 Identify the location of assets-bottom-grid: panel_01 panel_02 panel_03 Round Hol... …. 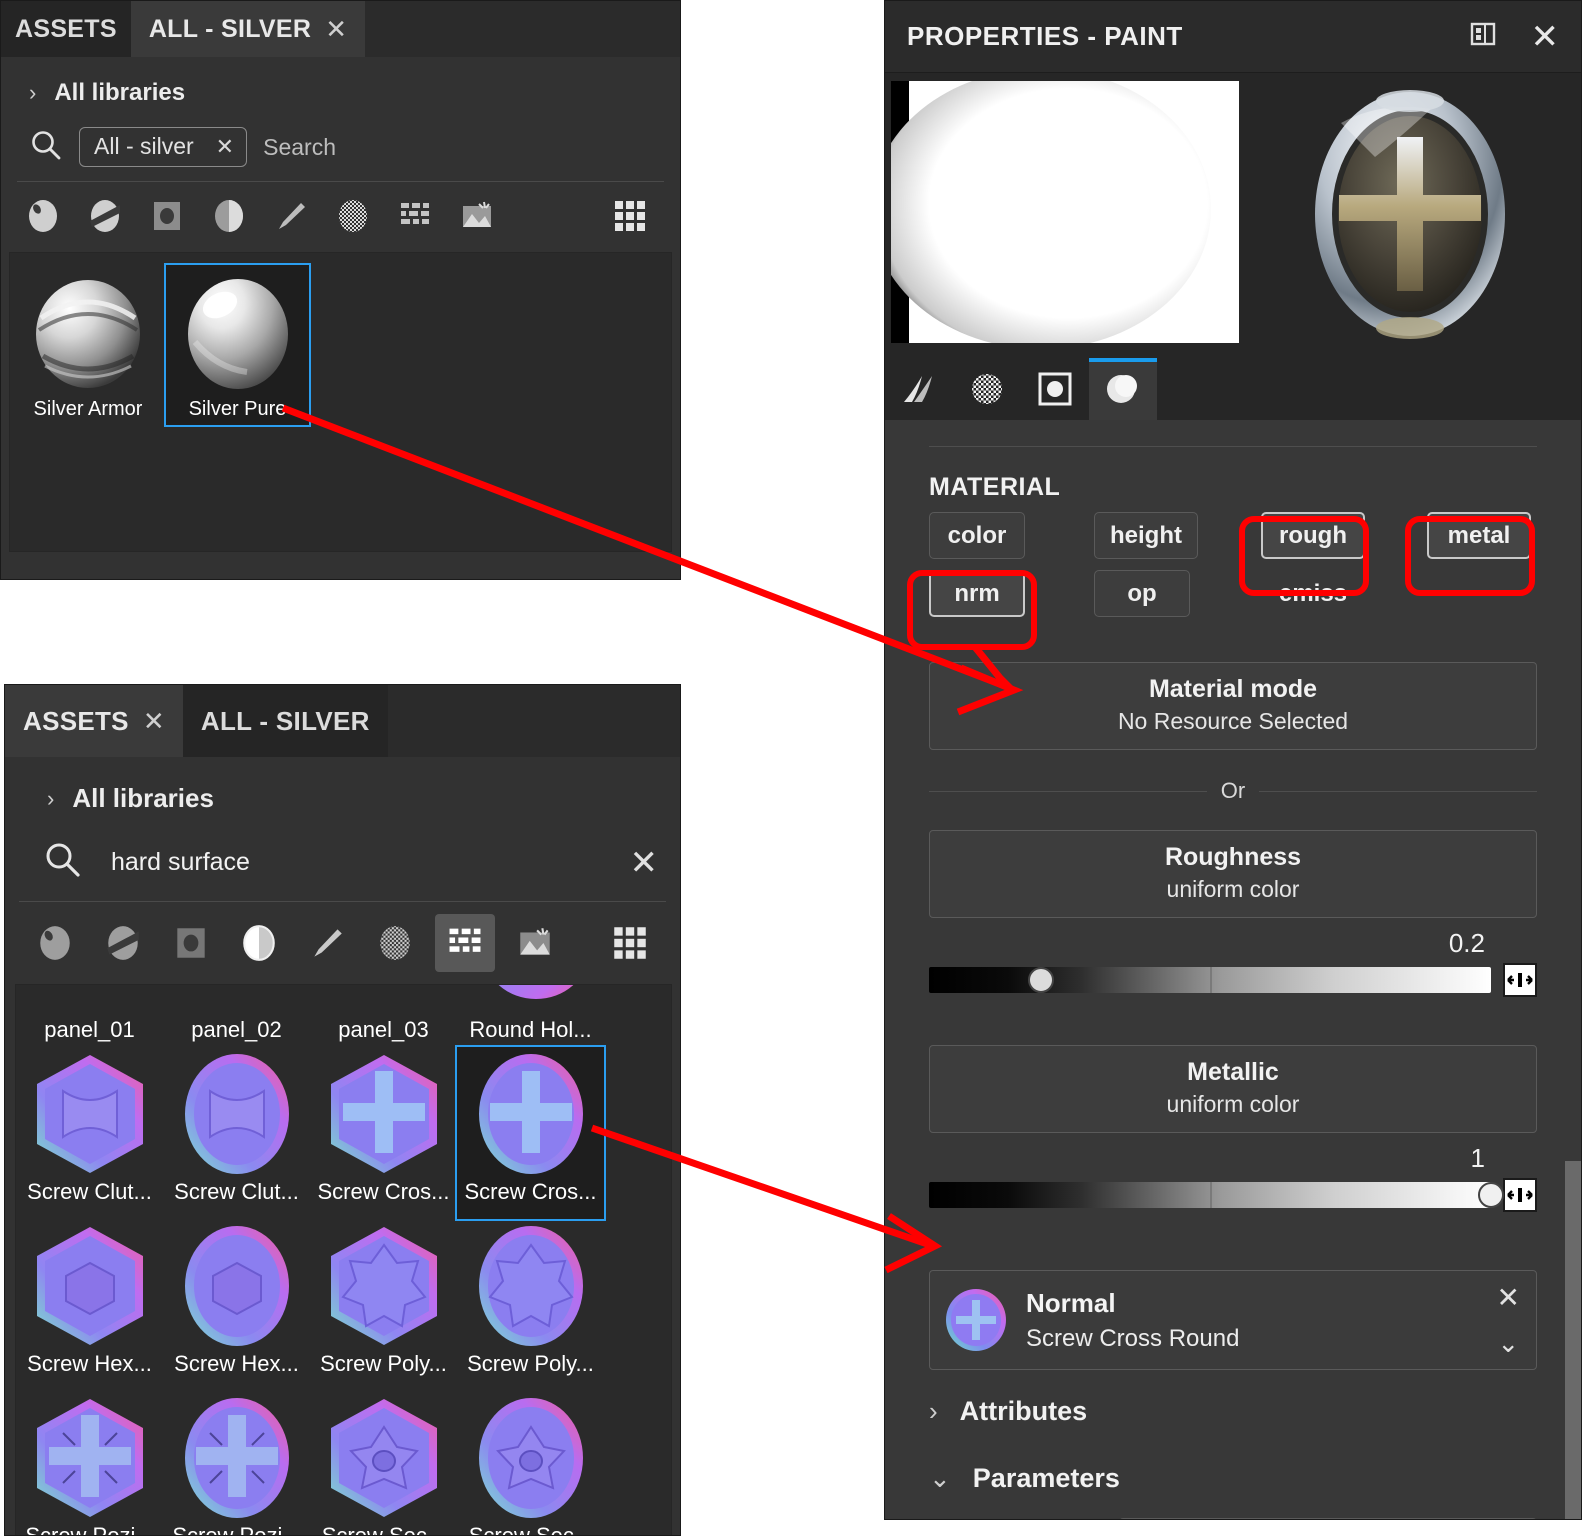
(343, 1260).